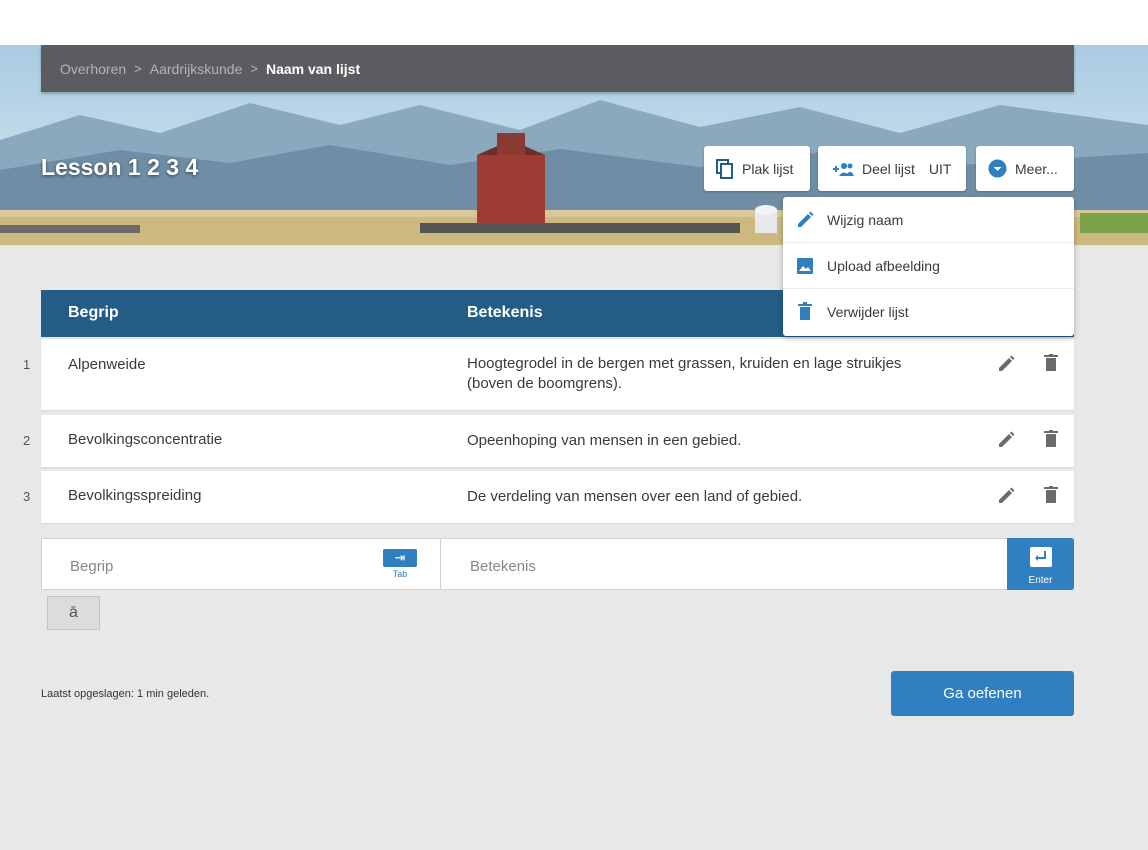 This screenshot has height=850, width=1148. What do you see at coordinates (27, 364) in the screenshot?
I see `row-number: 1` at bounding box center [27, 364].